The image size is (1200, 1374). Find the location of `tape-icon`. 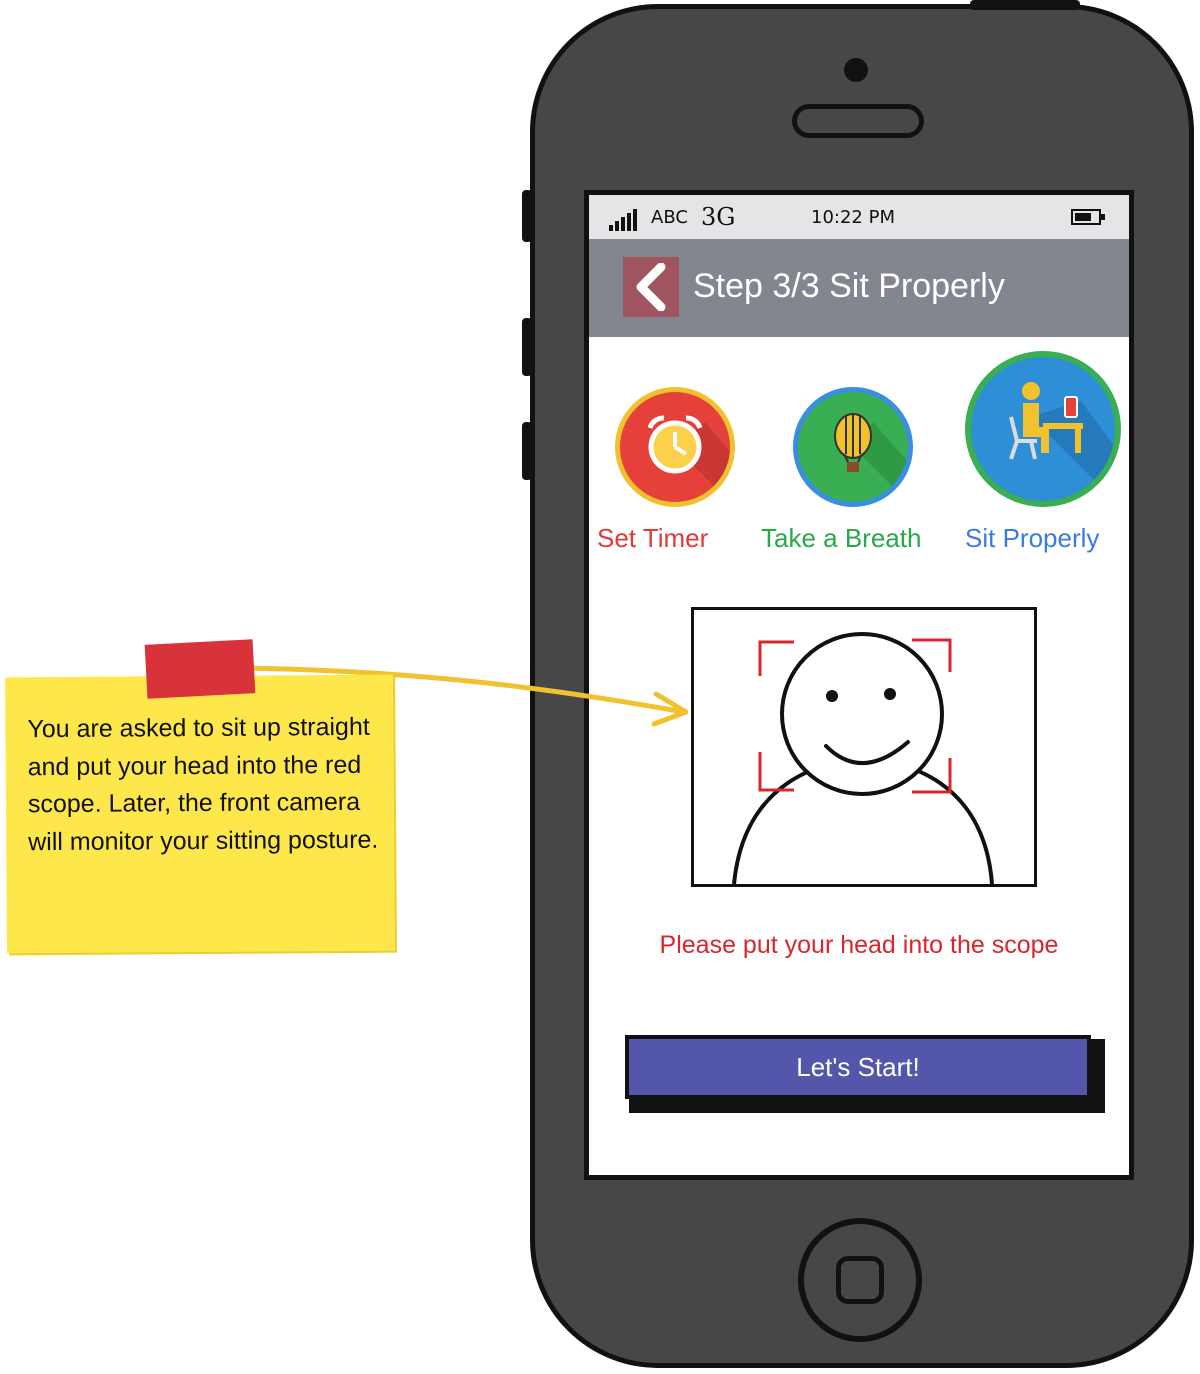

tape-icon is located at coordinates (200, 669).